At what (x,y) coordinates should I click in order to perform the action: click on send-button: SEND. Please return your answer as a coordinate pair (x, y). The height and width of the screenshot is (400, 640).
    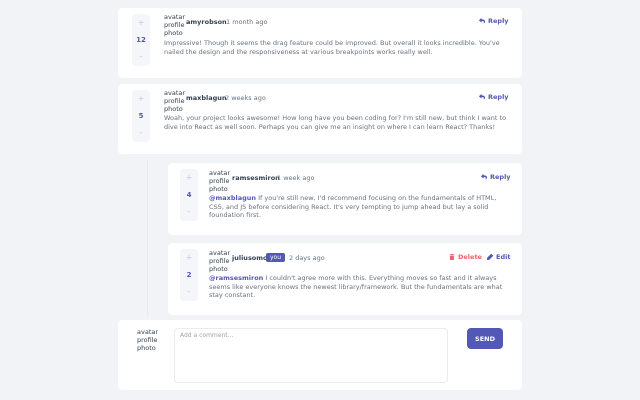
    Looking at the image, I should click on (485, 338).